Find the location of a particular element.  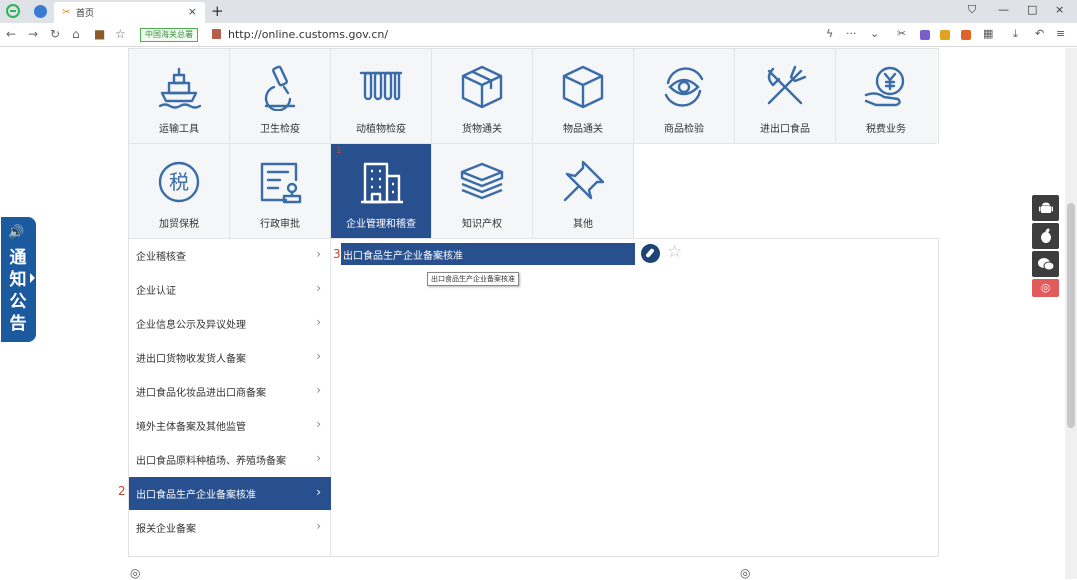

close-window-button: × is located at coordinates (1059, 9).